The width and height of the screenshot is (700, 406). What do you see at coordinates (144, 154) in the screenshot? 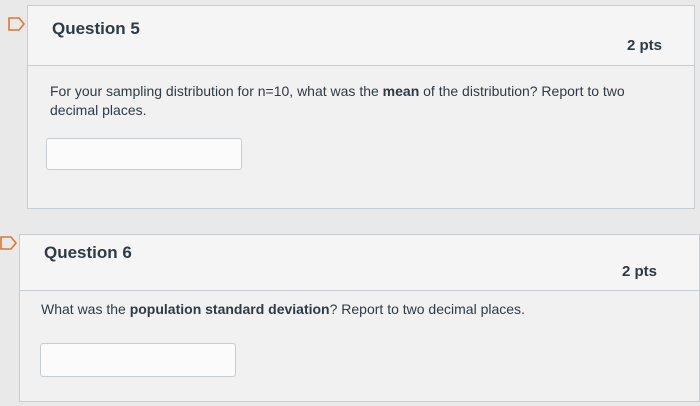
I see `question-5-answer-input` at bounding box center [144, 154].